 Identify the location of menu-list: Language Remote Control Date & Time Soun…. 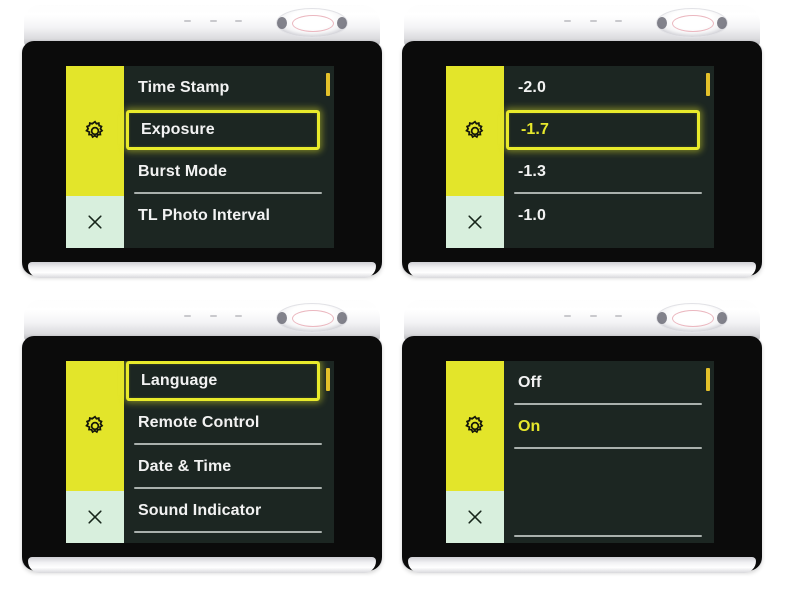
(229, 452).